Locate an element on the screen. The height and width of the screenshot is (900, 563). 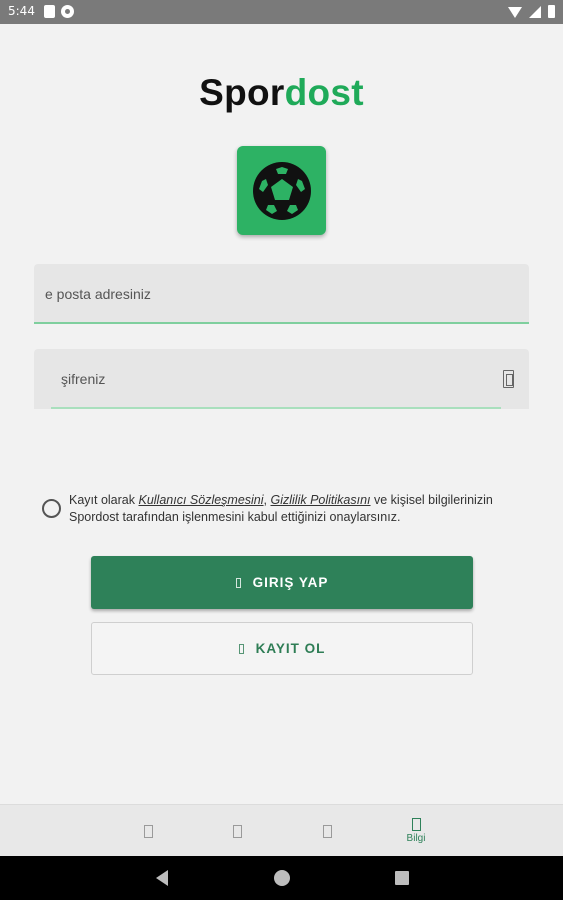
tab-2-icon is located at coordinates (237, 831).